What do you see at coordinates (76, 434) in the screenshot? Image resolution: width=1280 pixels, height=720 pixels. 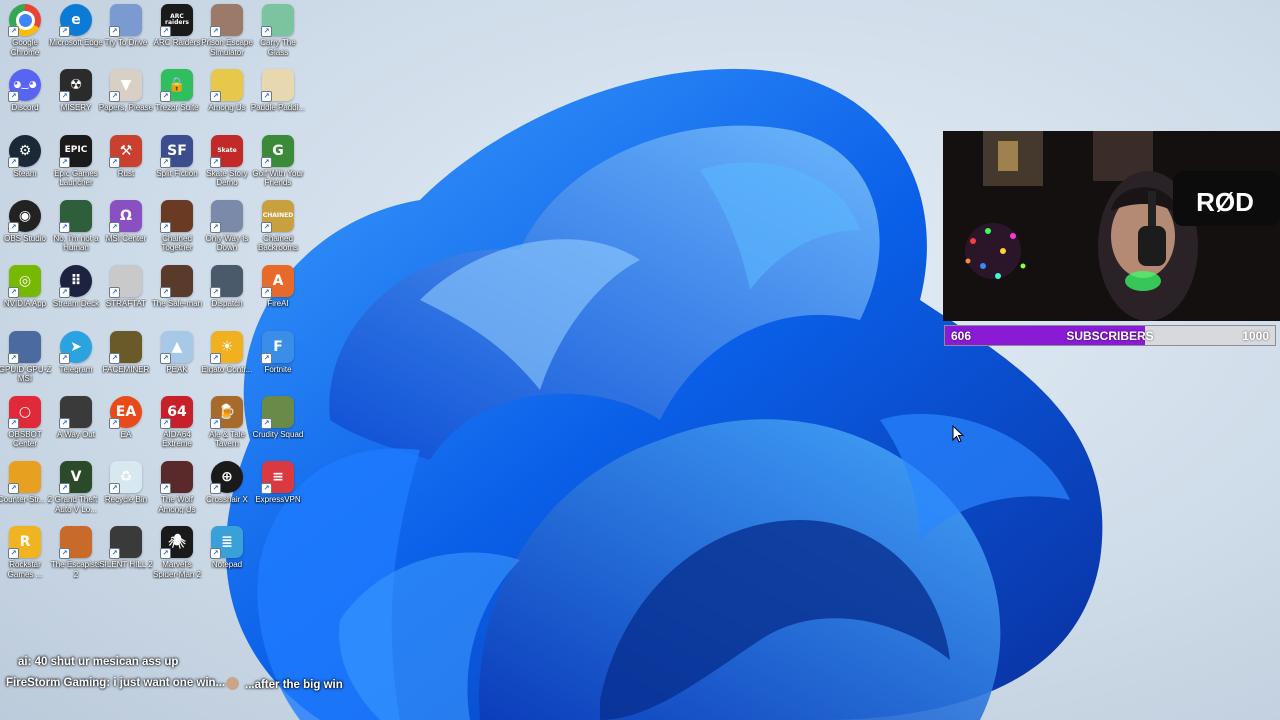 I see `desktop-icon-label: A Way Out` at bounding box center [76, 434].